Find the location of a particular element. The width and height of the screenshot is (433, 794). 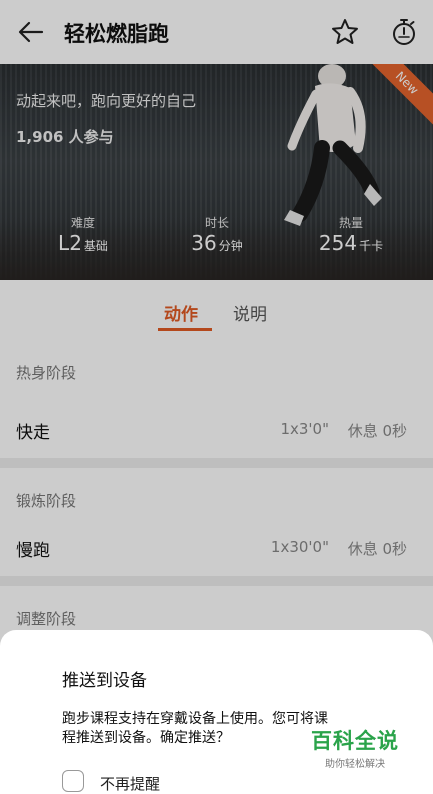

watermark-subtitle: 助你轻松解决 is located at coordinates (355, 764).